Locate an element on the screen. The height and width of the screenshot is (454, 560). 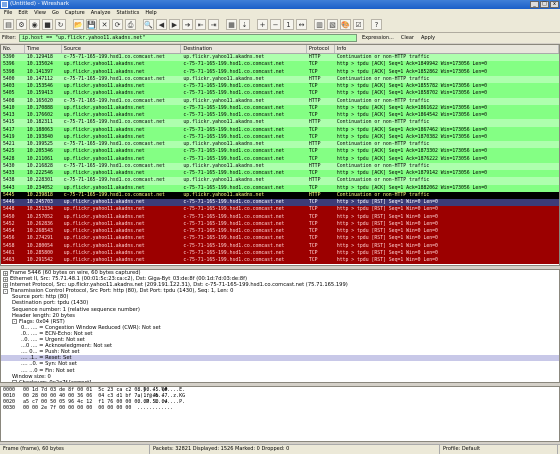
column-header-time: Time is located at coordinates (43, 49).